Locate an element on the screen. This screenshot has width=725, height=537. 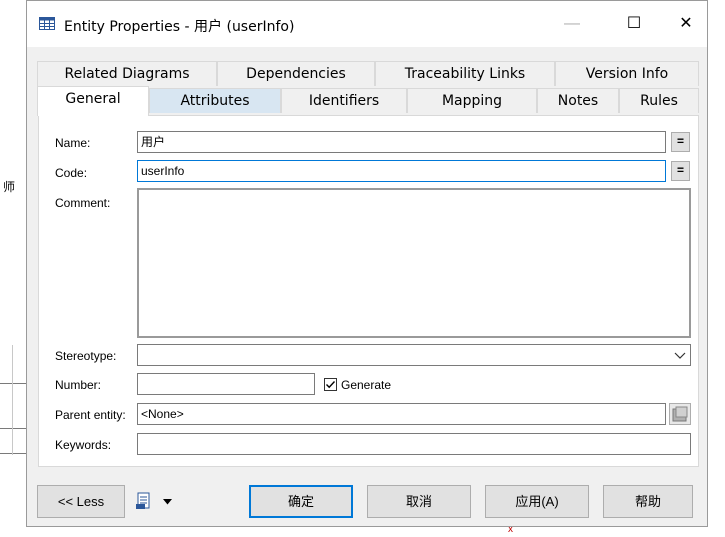
background-text: 师 is located at coordinates (9, 187).